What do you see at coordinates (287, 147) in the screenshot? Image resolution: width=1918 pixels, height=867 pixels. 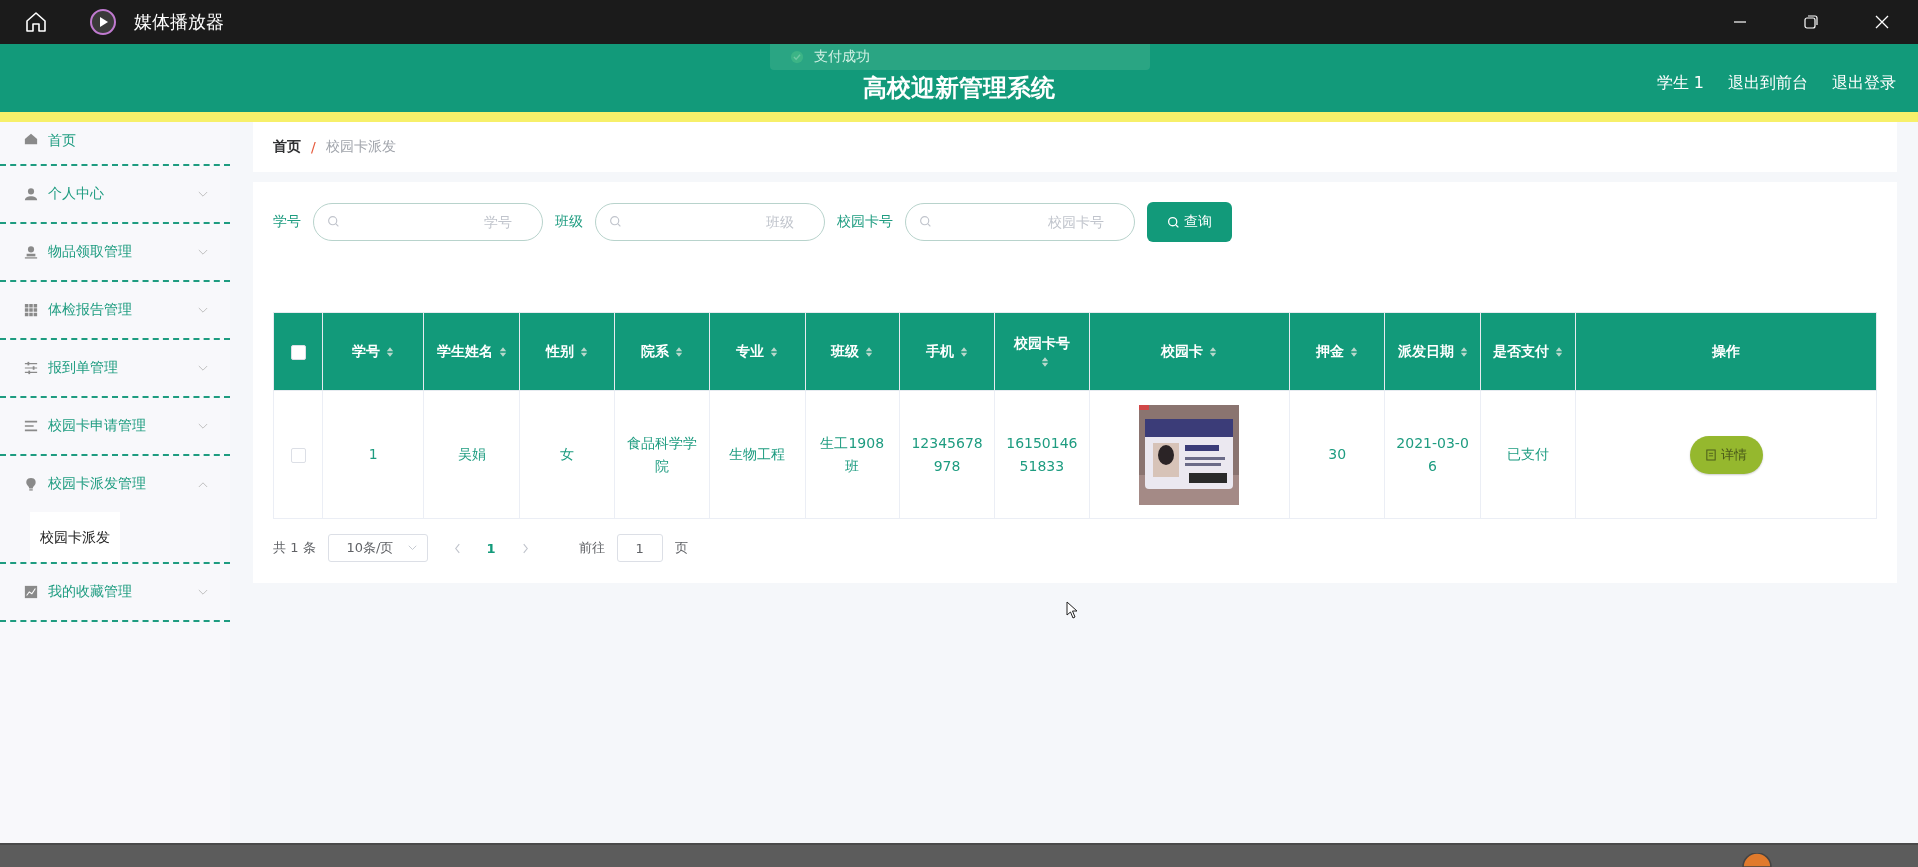 I see `breadcrumb-link: 首页` at bounding box center [287, 147].